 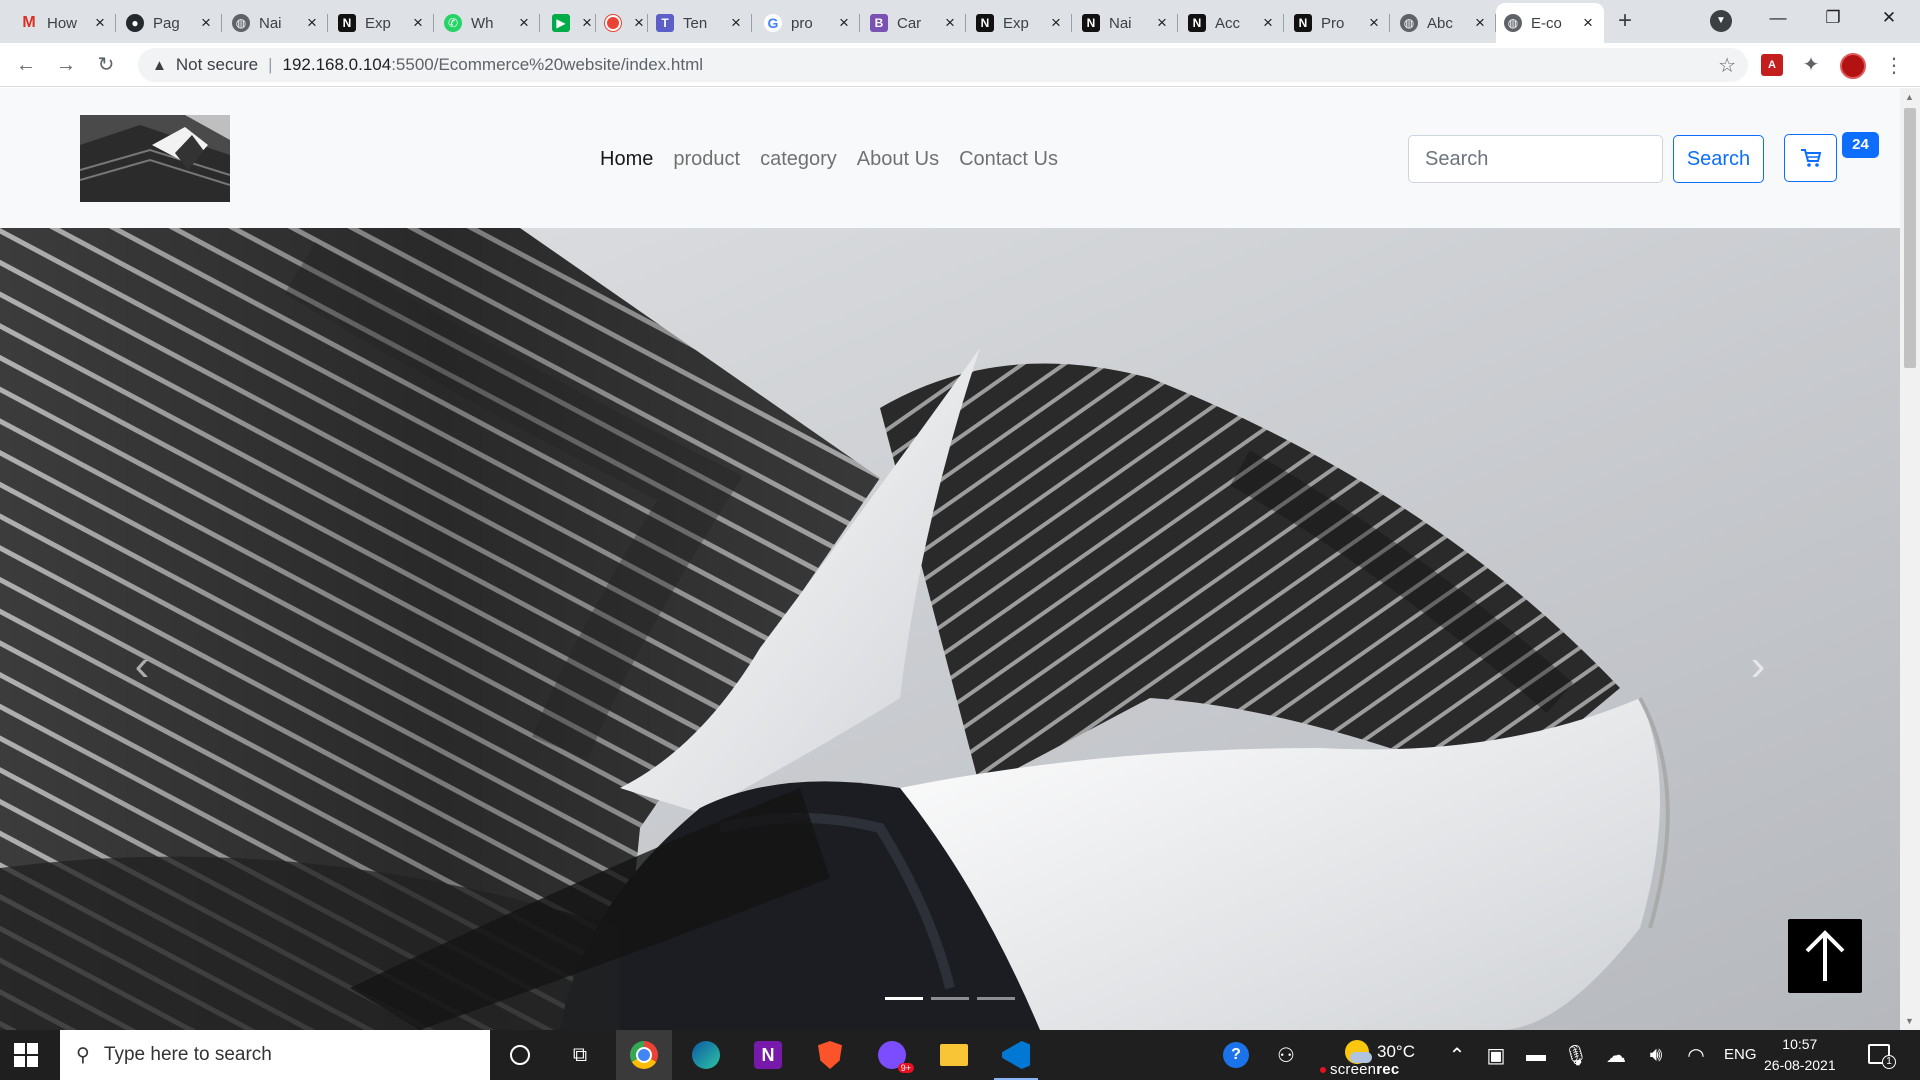 I want to click on system-clock: 10:57 26-08-2021, so click(x=1800, y=1055).